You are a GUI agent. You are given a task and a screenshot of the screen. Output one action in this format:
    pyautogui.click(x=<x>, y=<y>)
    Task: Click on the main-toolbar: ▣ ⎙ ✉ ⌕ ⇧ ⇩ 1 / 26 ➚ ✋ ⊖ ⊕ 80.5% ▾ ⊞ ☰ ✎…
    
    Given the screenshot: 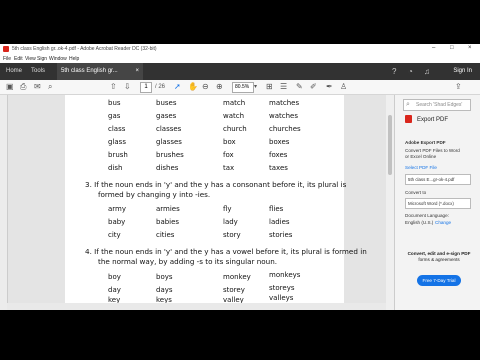 What is the action you would take?
    pyautogui.click(x=240, y=87)
    